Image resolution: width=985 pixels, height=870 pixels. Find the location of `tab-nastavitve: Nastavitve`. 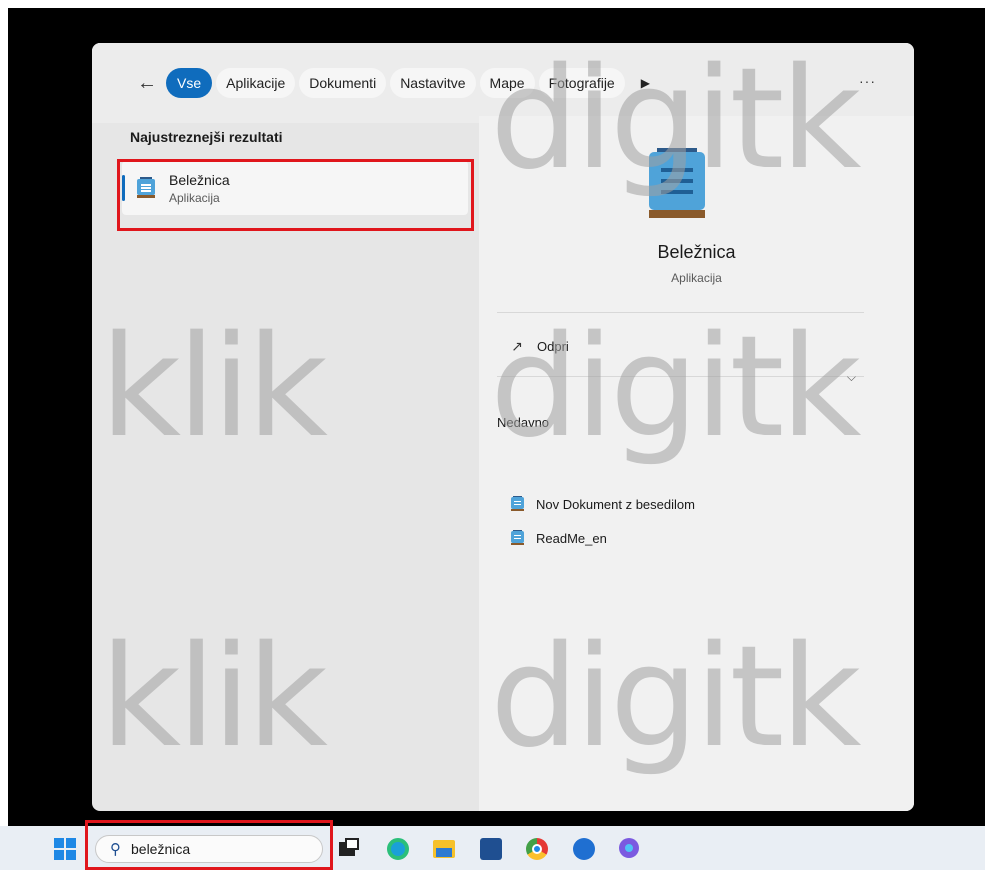

tab-nastavitve: Nastavitve is located at coordinates (433, 83).